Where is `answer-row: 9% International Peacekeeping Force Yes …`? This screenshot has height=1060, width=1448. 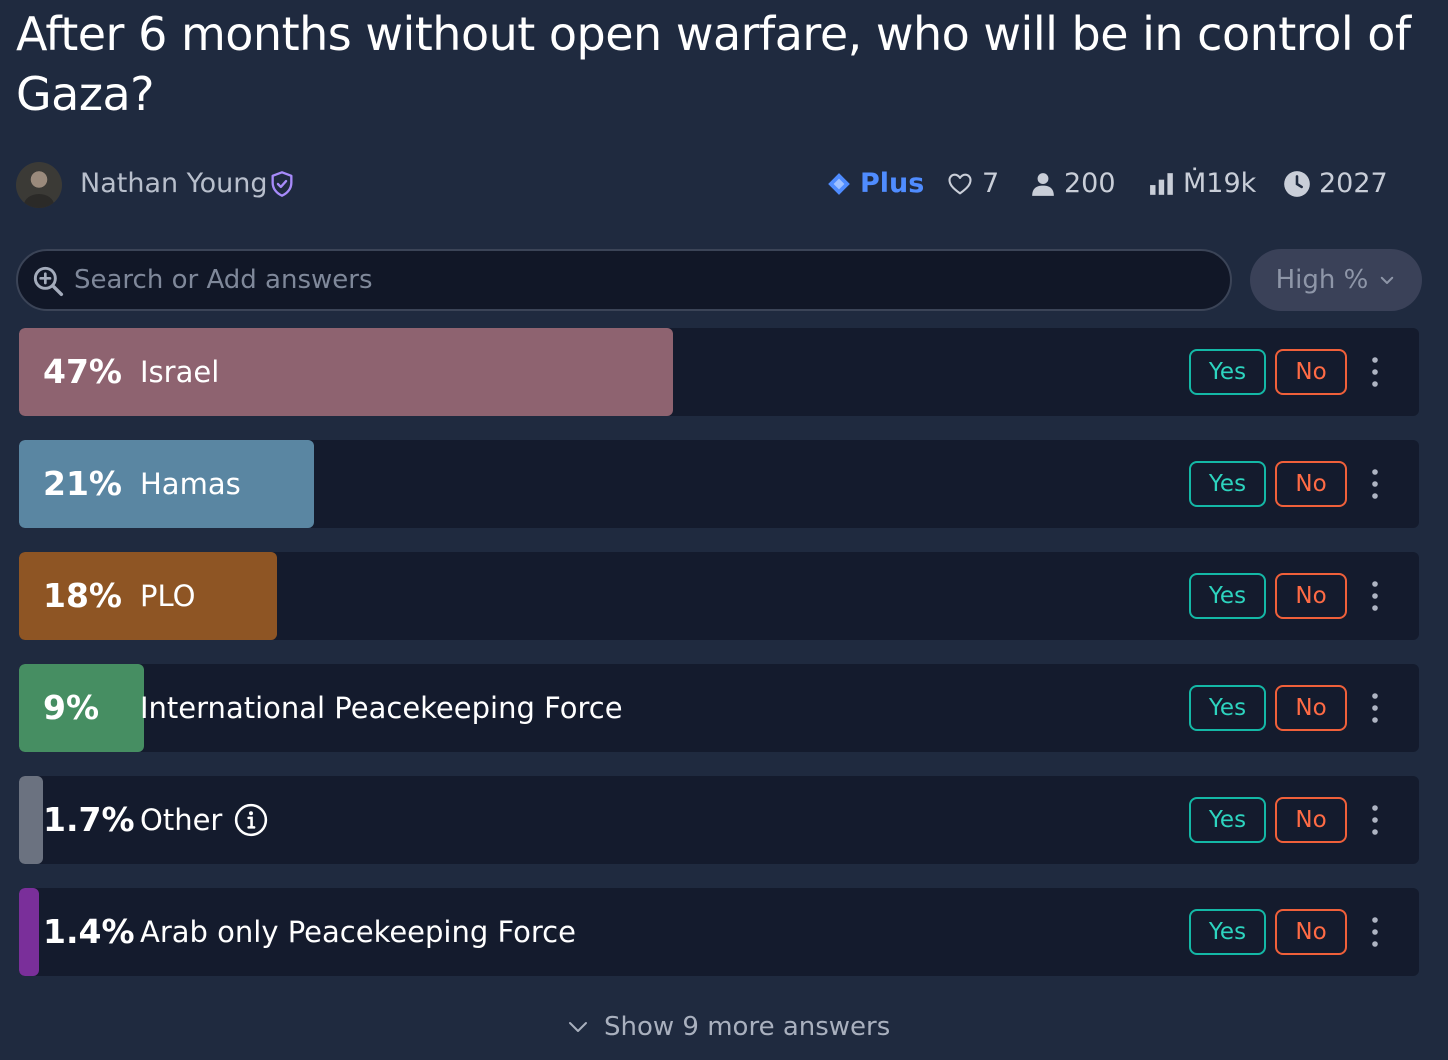
answer-row: 9% International Peacekeeping Force Yes … is located at coordinates (719, 708).